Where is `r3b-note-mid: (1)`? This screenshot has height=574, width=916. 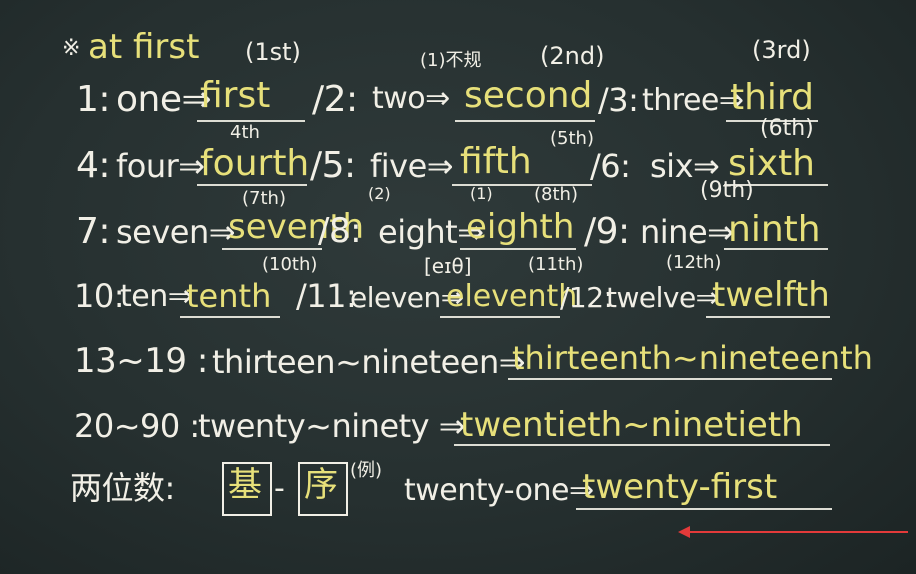 r3b-note-mid: (1) is located at coordinates (481, 193).